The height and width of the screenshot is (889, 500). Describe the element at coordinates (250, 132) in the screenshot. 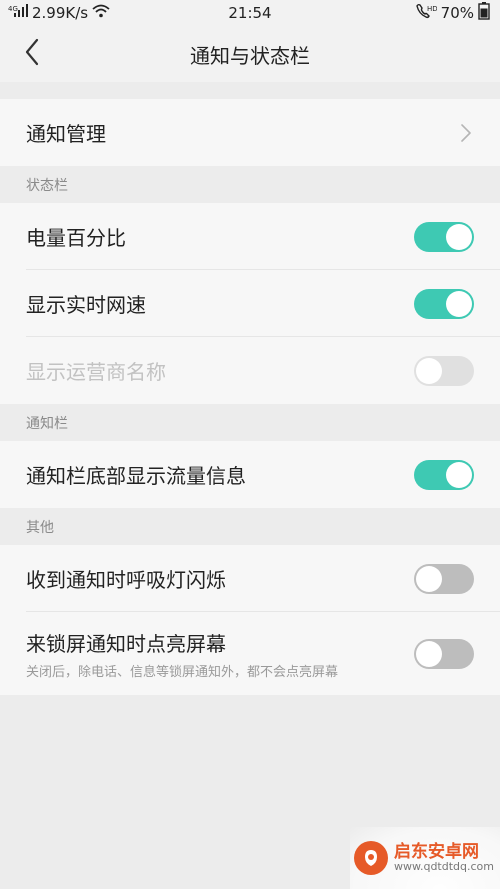

I see `notification-manage-row: 通知管理` at that location.